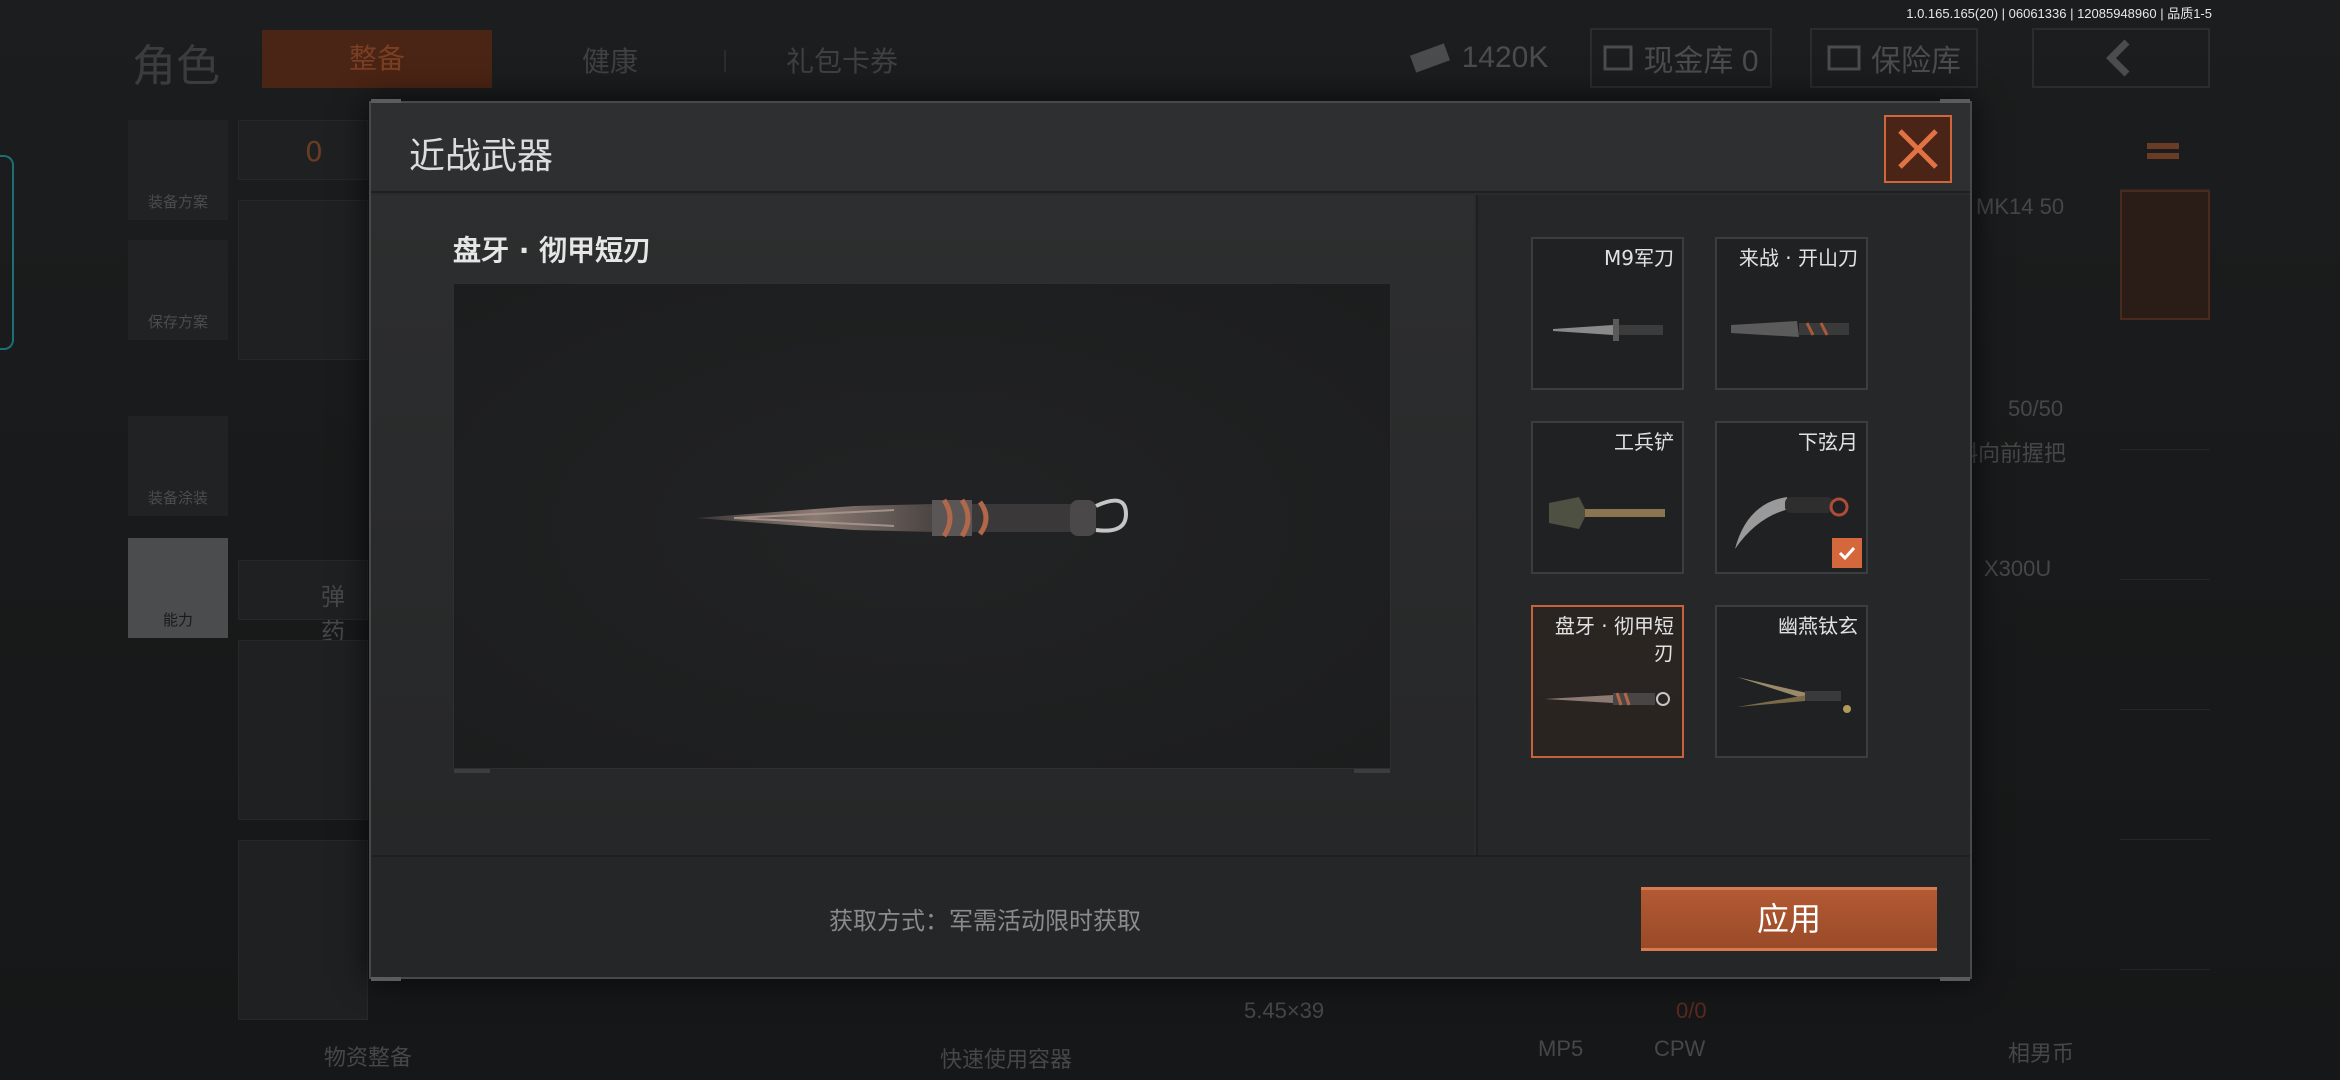 Image resolution: width=2340 pixels, height=1080 pixels. I want to click on cash-vault-button: 现金库 0, so click(1681, 58).